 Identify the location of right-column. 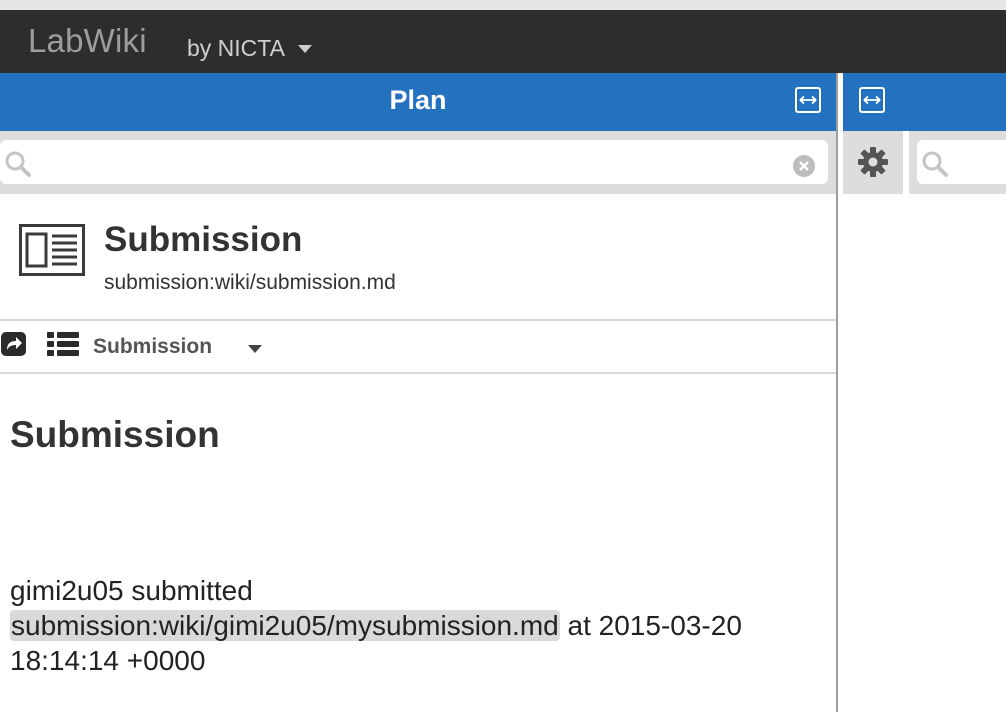
(924, 392).